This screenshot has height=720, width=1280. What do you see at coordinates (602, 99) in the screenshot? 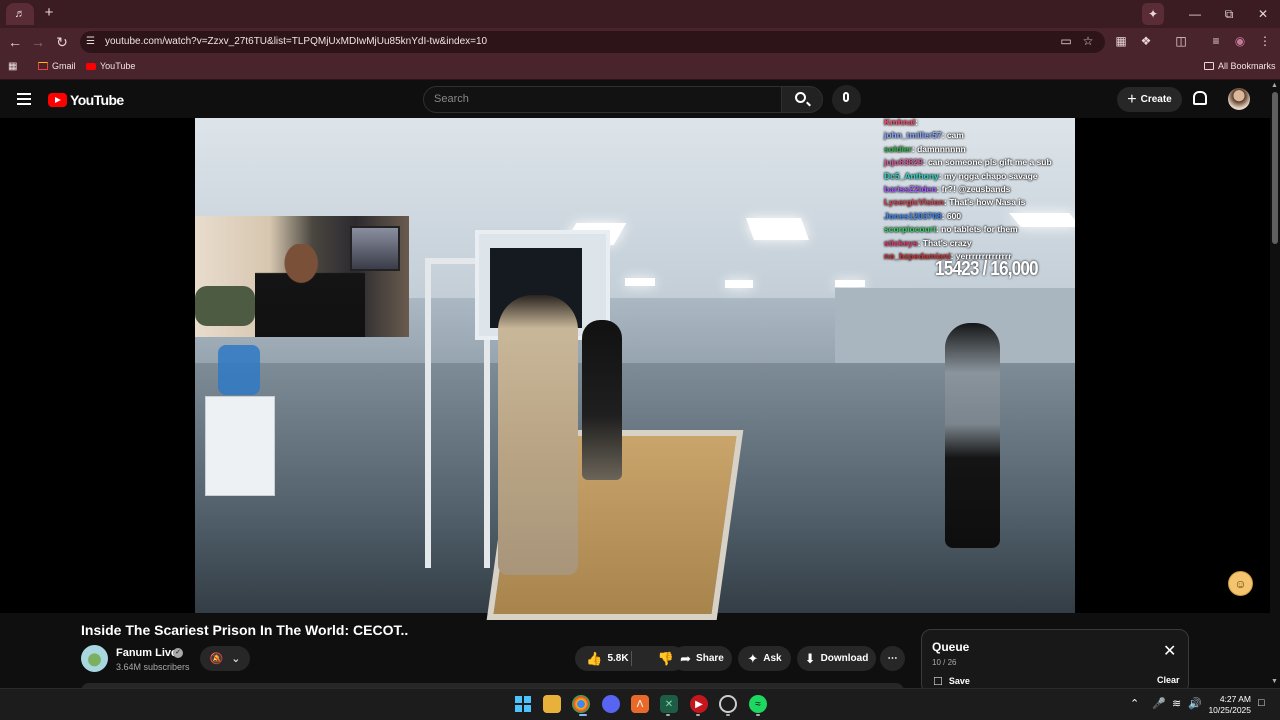
I see `search-input` at bounding box center [602, 99].